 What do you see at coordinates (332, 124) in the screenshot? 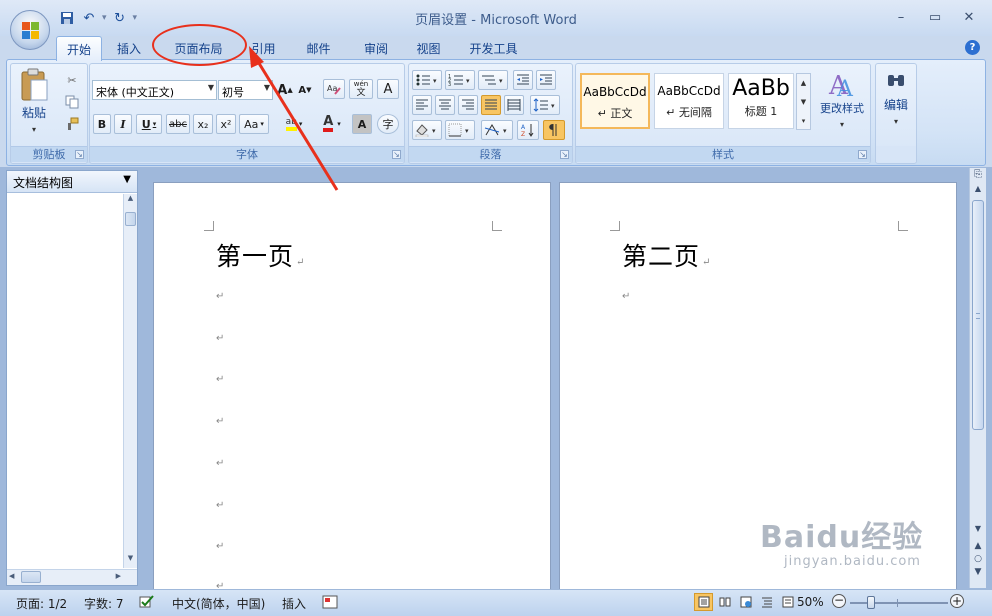
I see `font-color-button: A ▾` at bounding box center [332, 124].